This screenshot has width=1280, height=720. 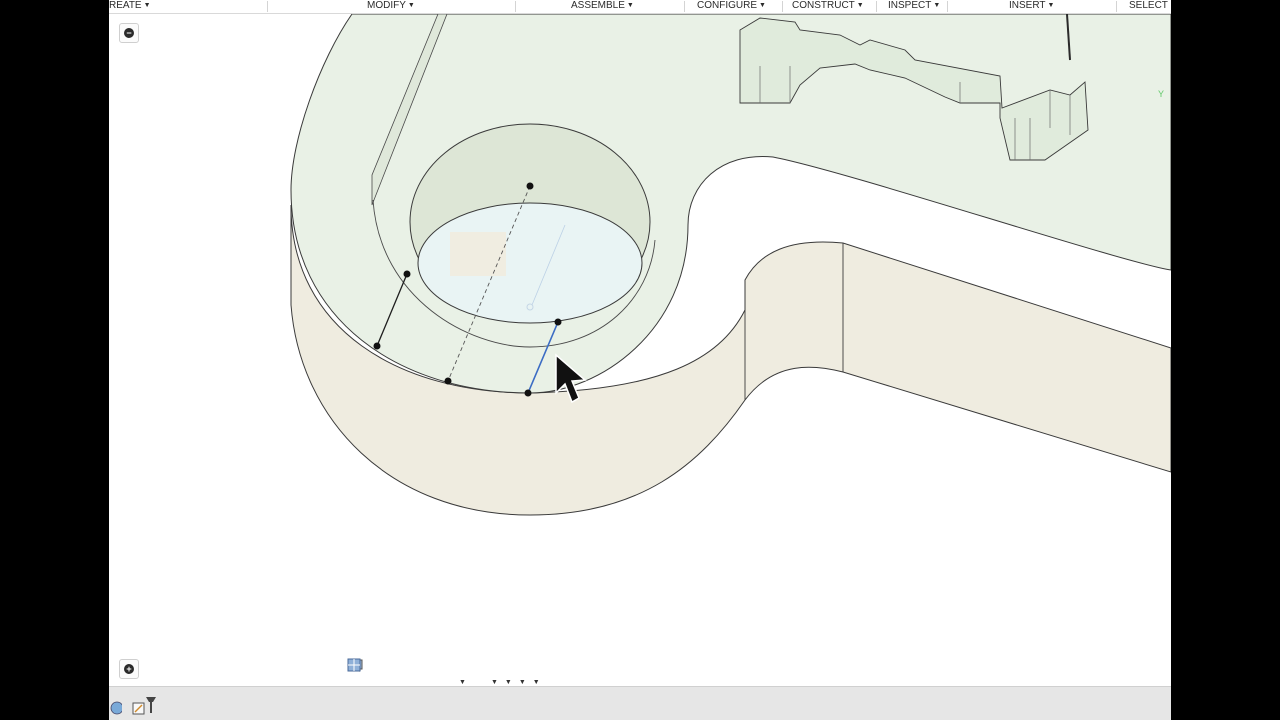 What do you see at coordinates (116, 708) in the screenshot?
I see `timeline-feature-icon` at bounding box center [116, 708].